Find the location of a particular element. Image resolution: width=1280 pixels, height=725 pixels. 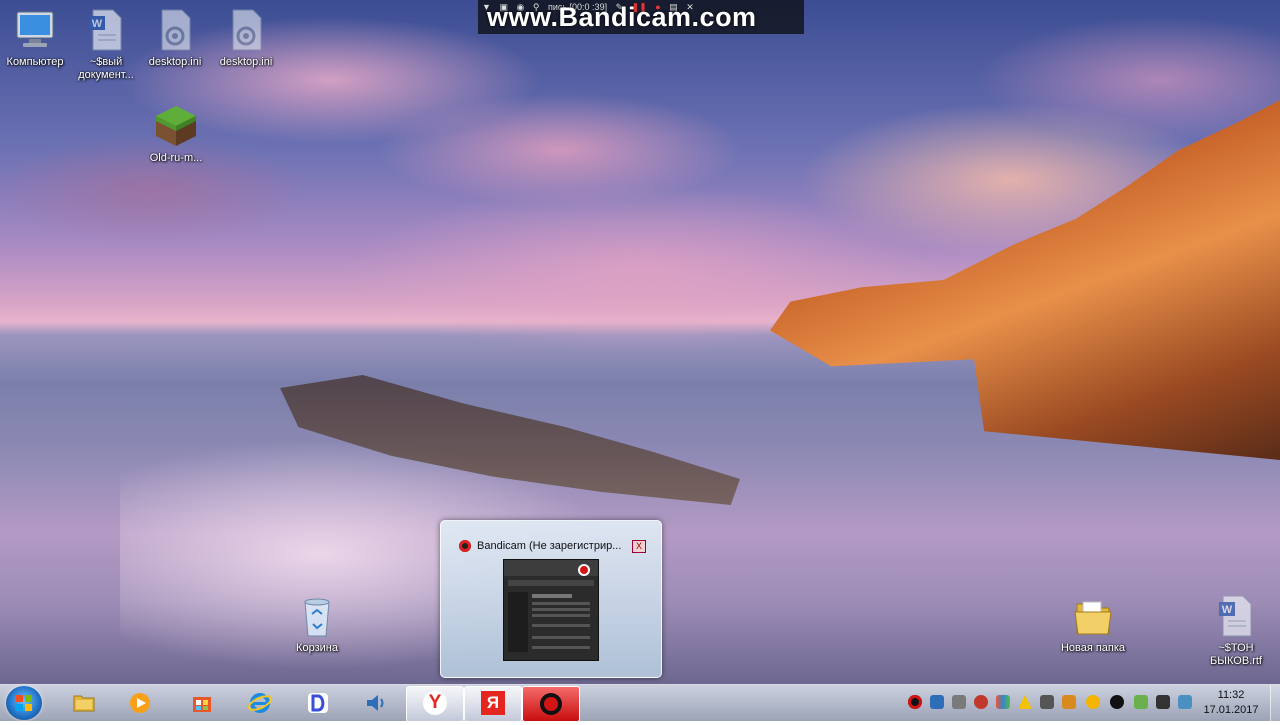

steam-icon is located at coordinates (1117, 702).